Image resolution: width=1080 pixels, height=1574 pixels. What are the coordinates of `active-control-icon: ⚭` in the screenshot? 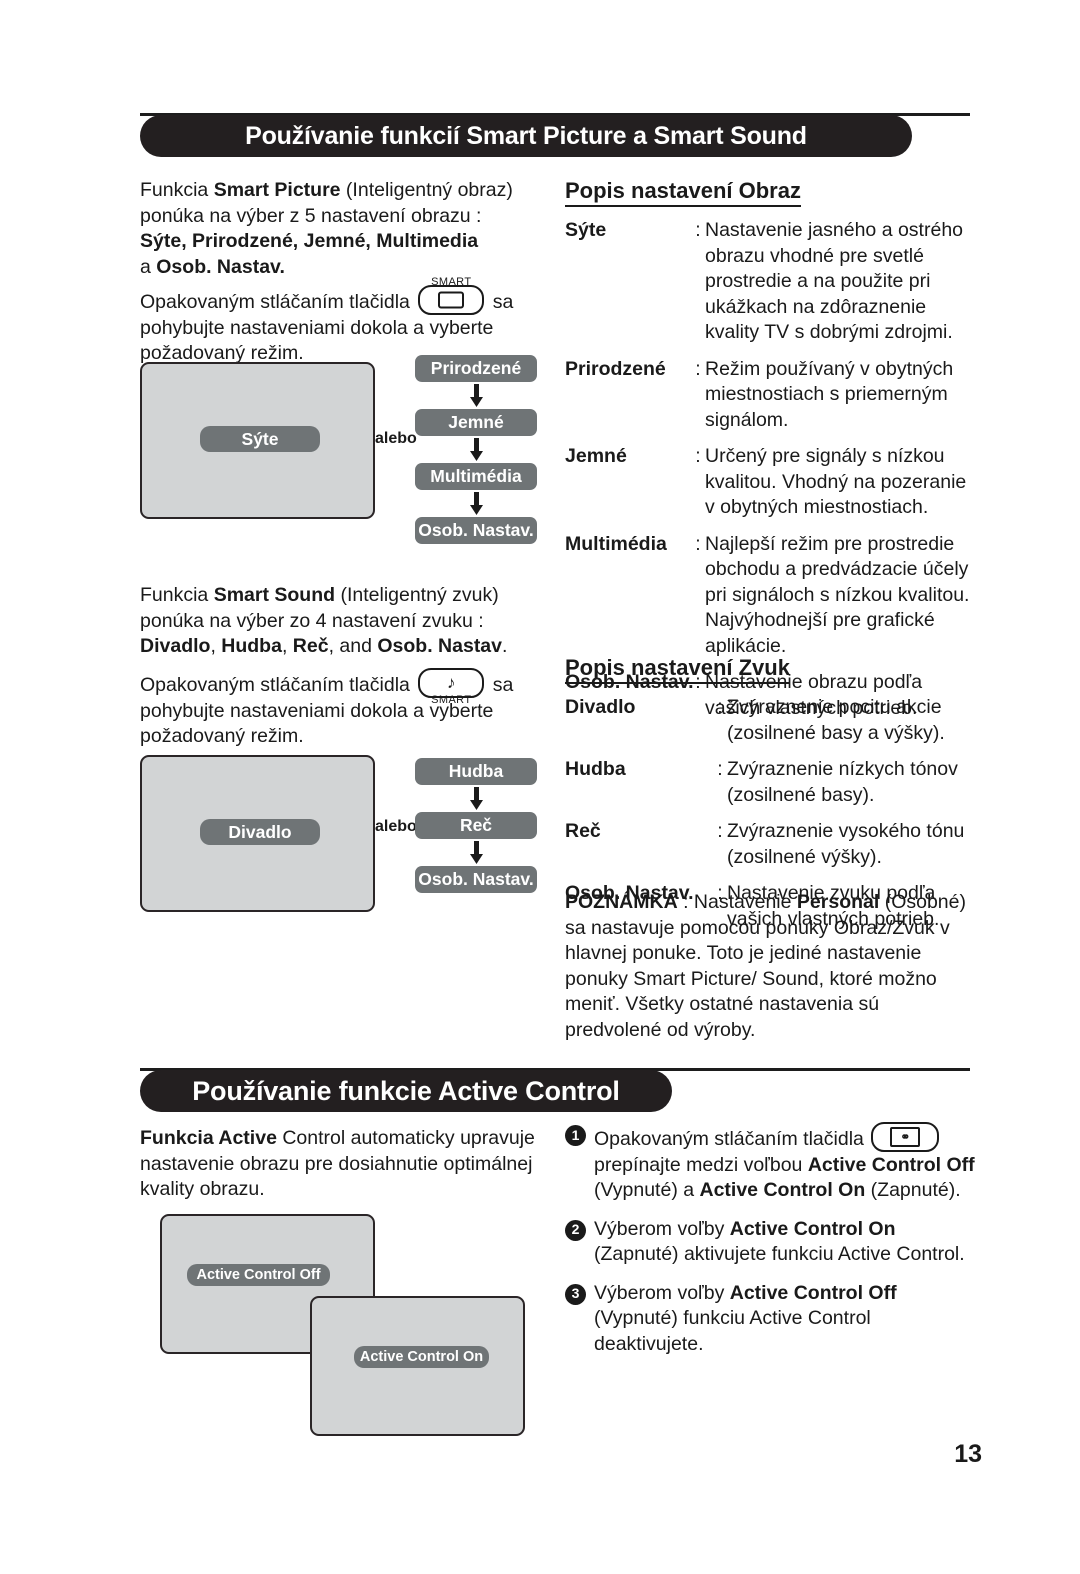 It's located at (905, 1137).